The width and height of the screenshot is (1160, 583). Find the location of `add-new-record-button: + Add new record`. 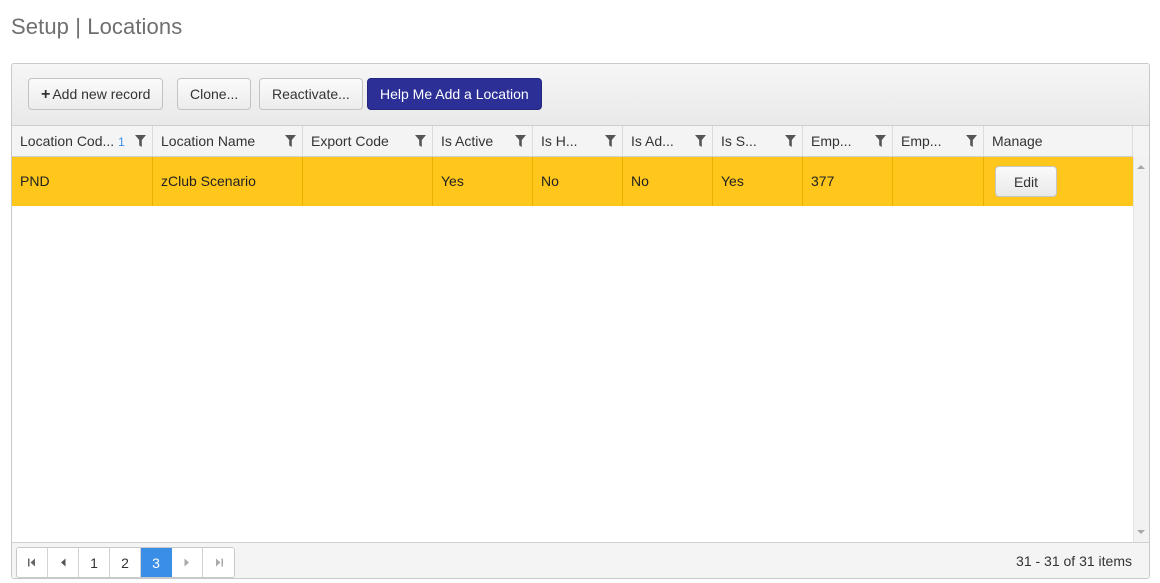

add-new-record-button: + Add new record is located at coordinates (96, 94).